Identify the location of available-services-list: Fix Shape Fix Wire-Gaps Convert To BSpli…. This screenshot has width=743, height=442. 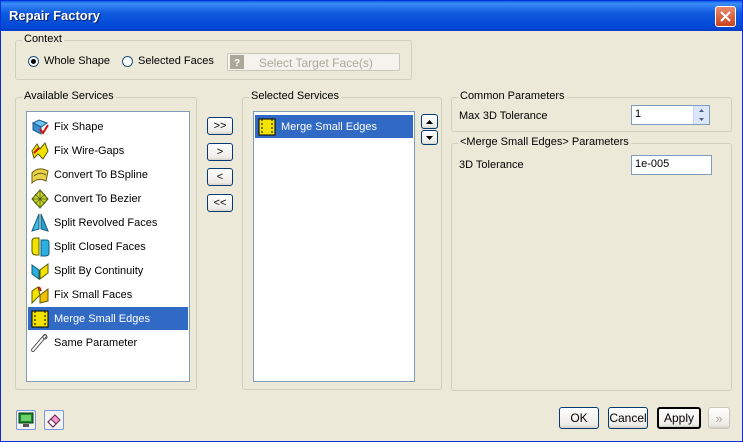
(108, 246).